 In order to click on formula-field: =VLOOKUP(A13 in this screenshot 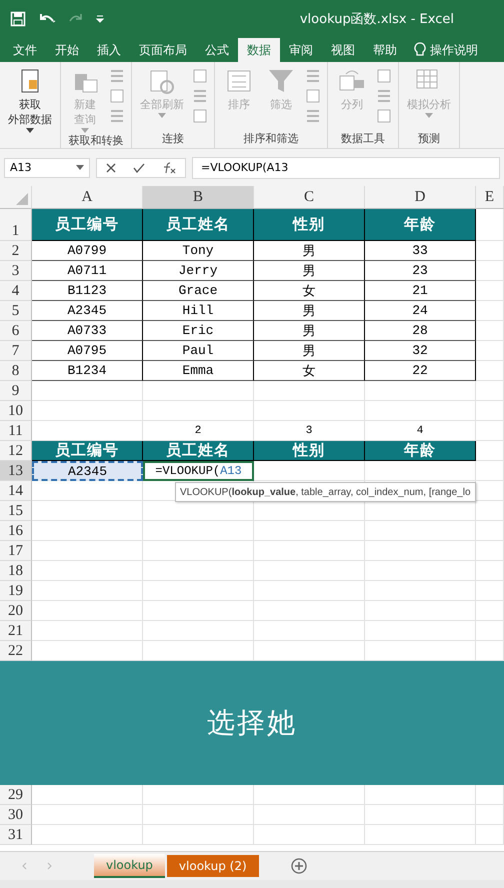, I will do `click(346, 167)`.